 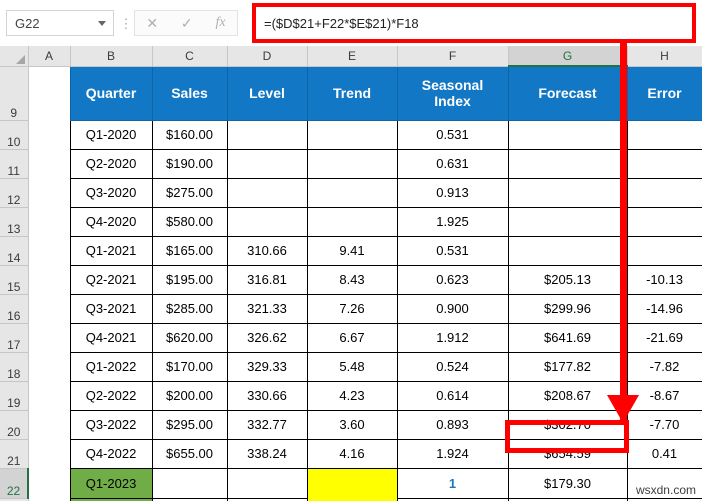 I want to click on cell-quarter: Q2-2021, so click(x=111, y=279).